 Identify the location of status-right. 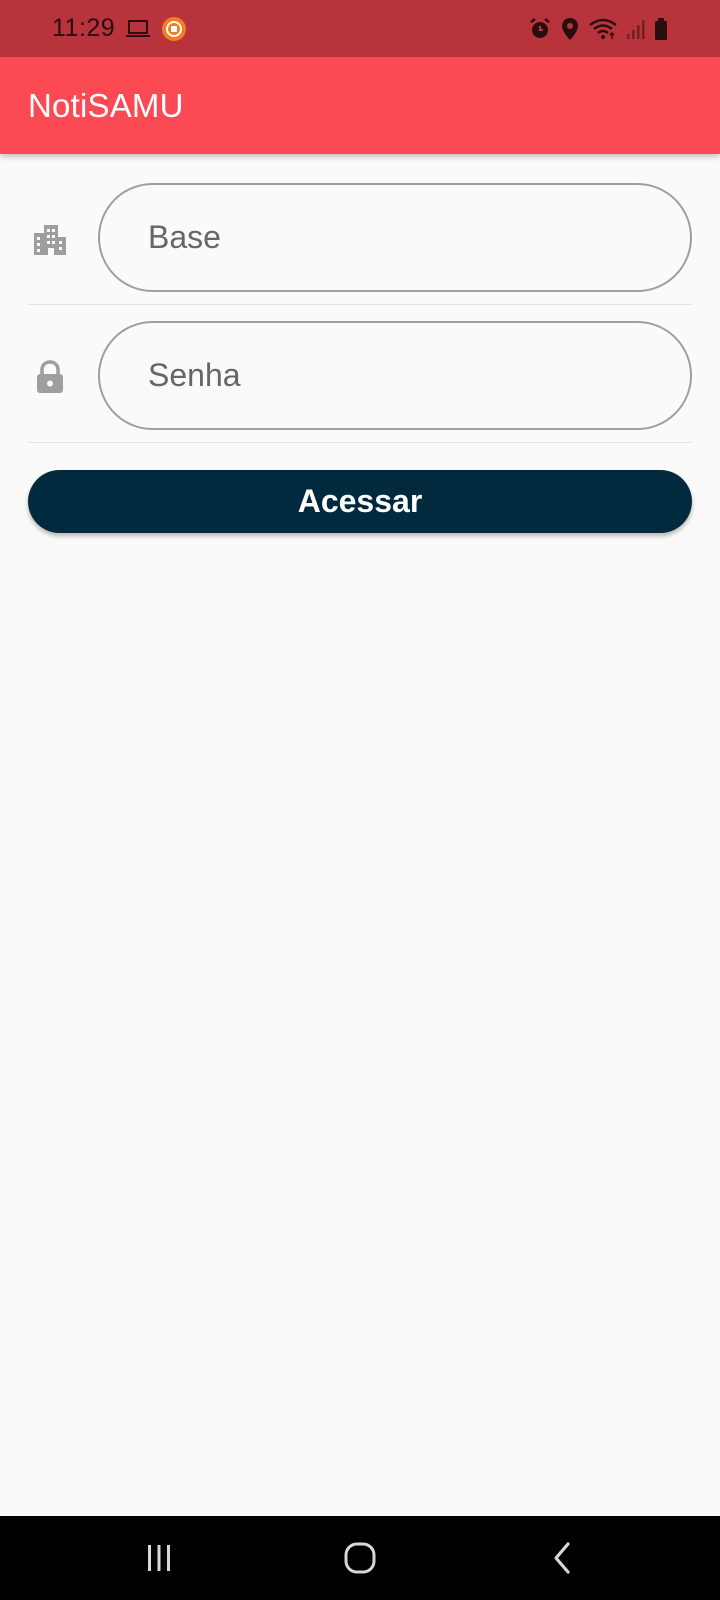
(598, 29).